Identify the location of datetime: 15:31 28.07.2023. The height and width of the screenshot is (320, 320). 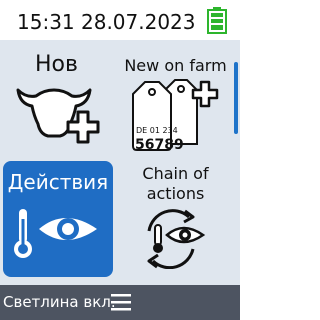
(106, 22).